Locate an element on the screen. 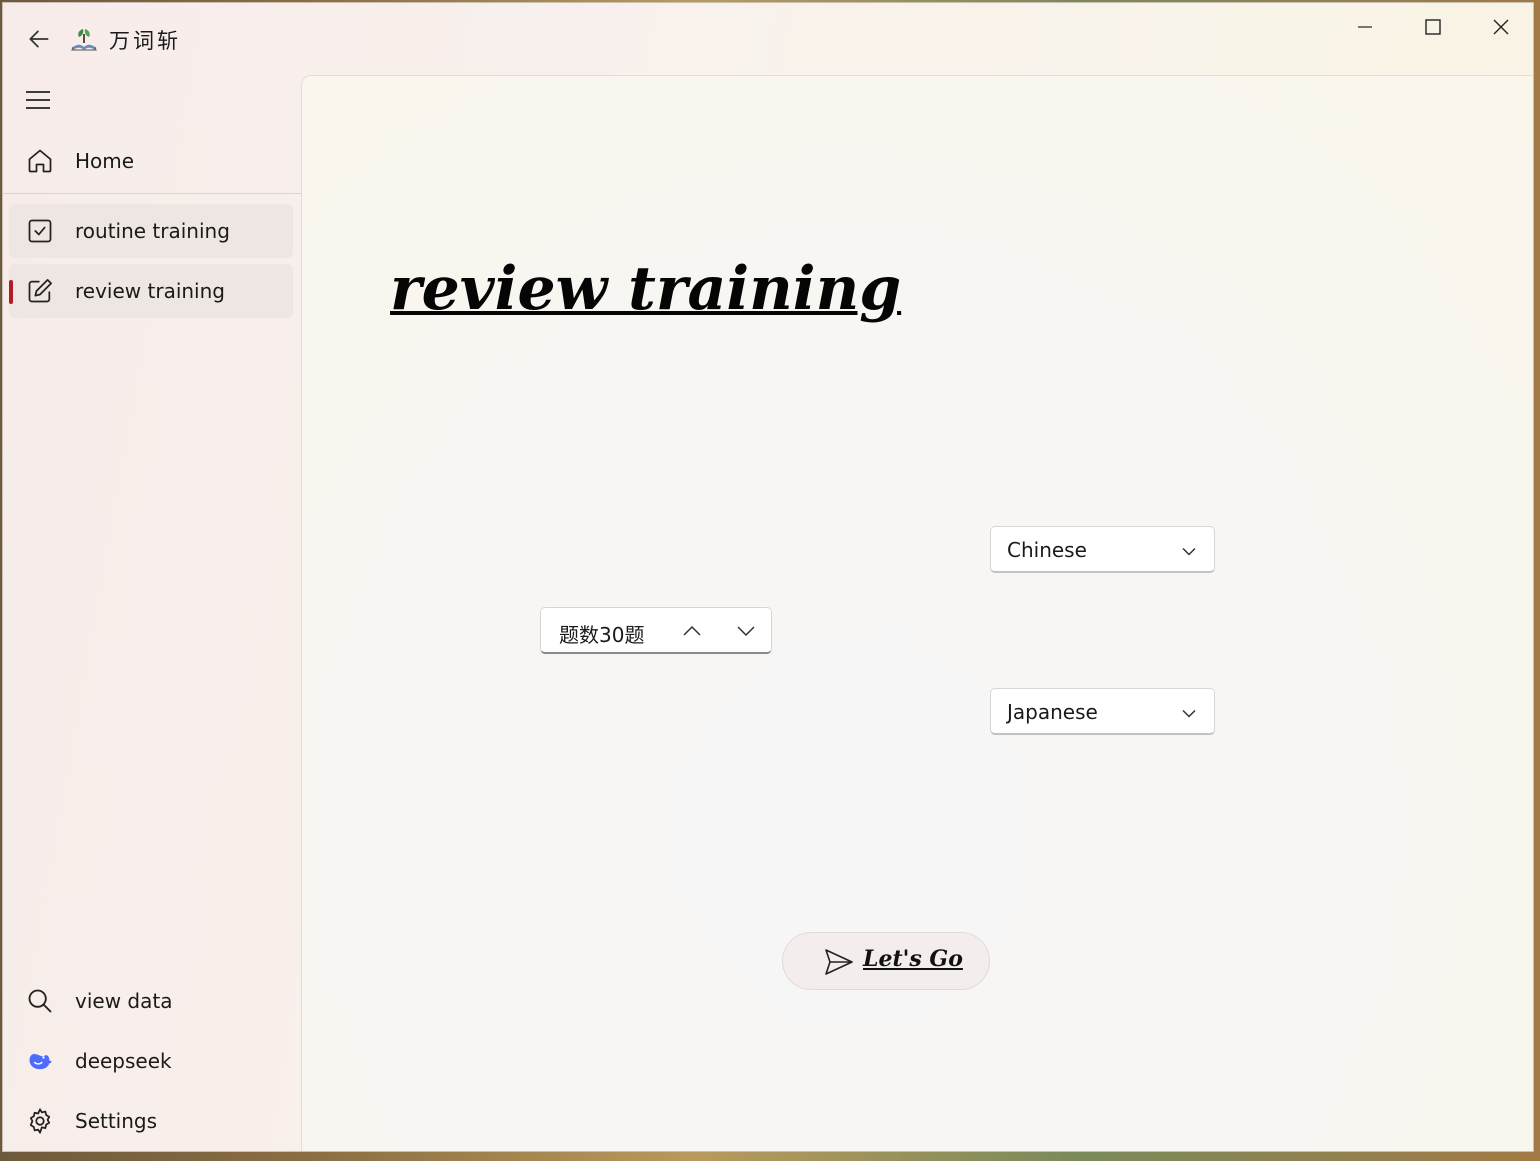 This screenshot has height=1161, width=1540. page-title: review training is located at coordinates (646, 289).